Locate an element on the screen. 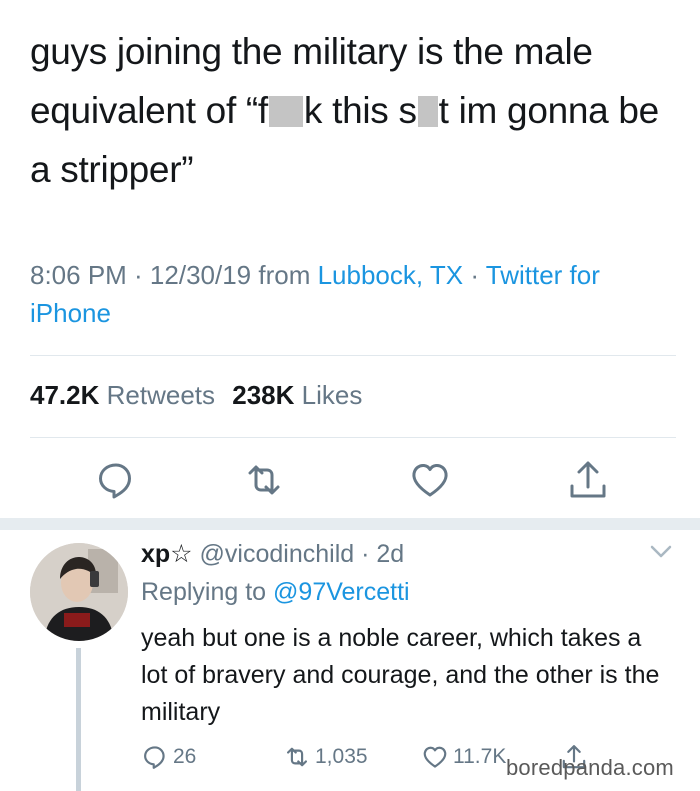 The image size is (700, 791). replying-to-handle-link: @97Vercetti is located at coordinates (341, 592).